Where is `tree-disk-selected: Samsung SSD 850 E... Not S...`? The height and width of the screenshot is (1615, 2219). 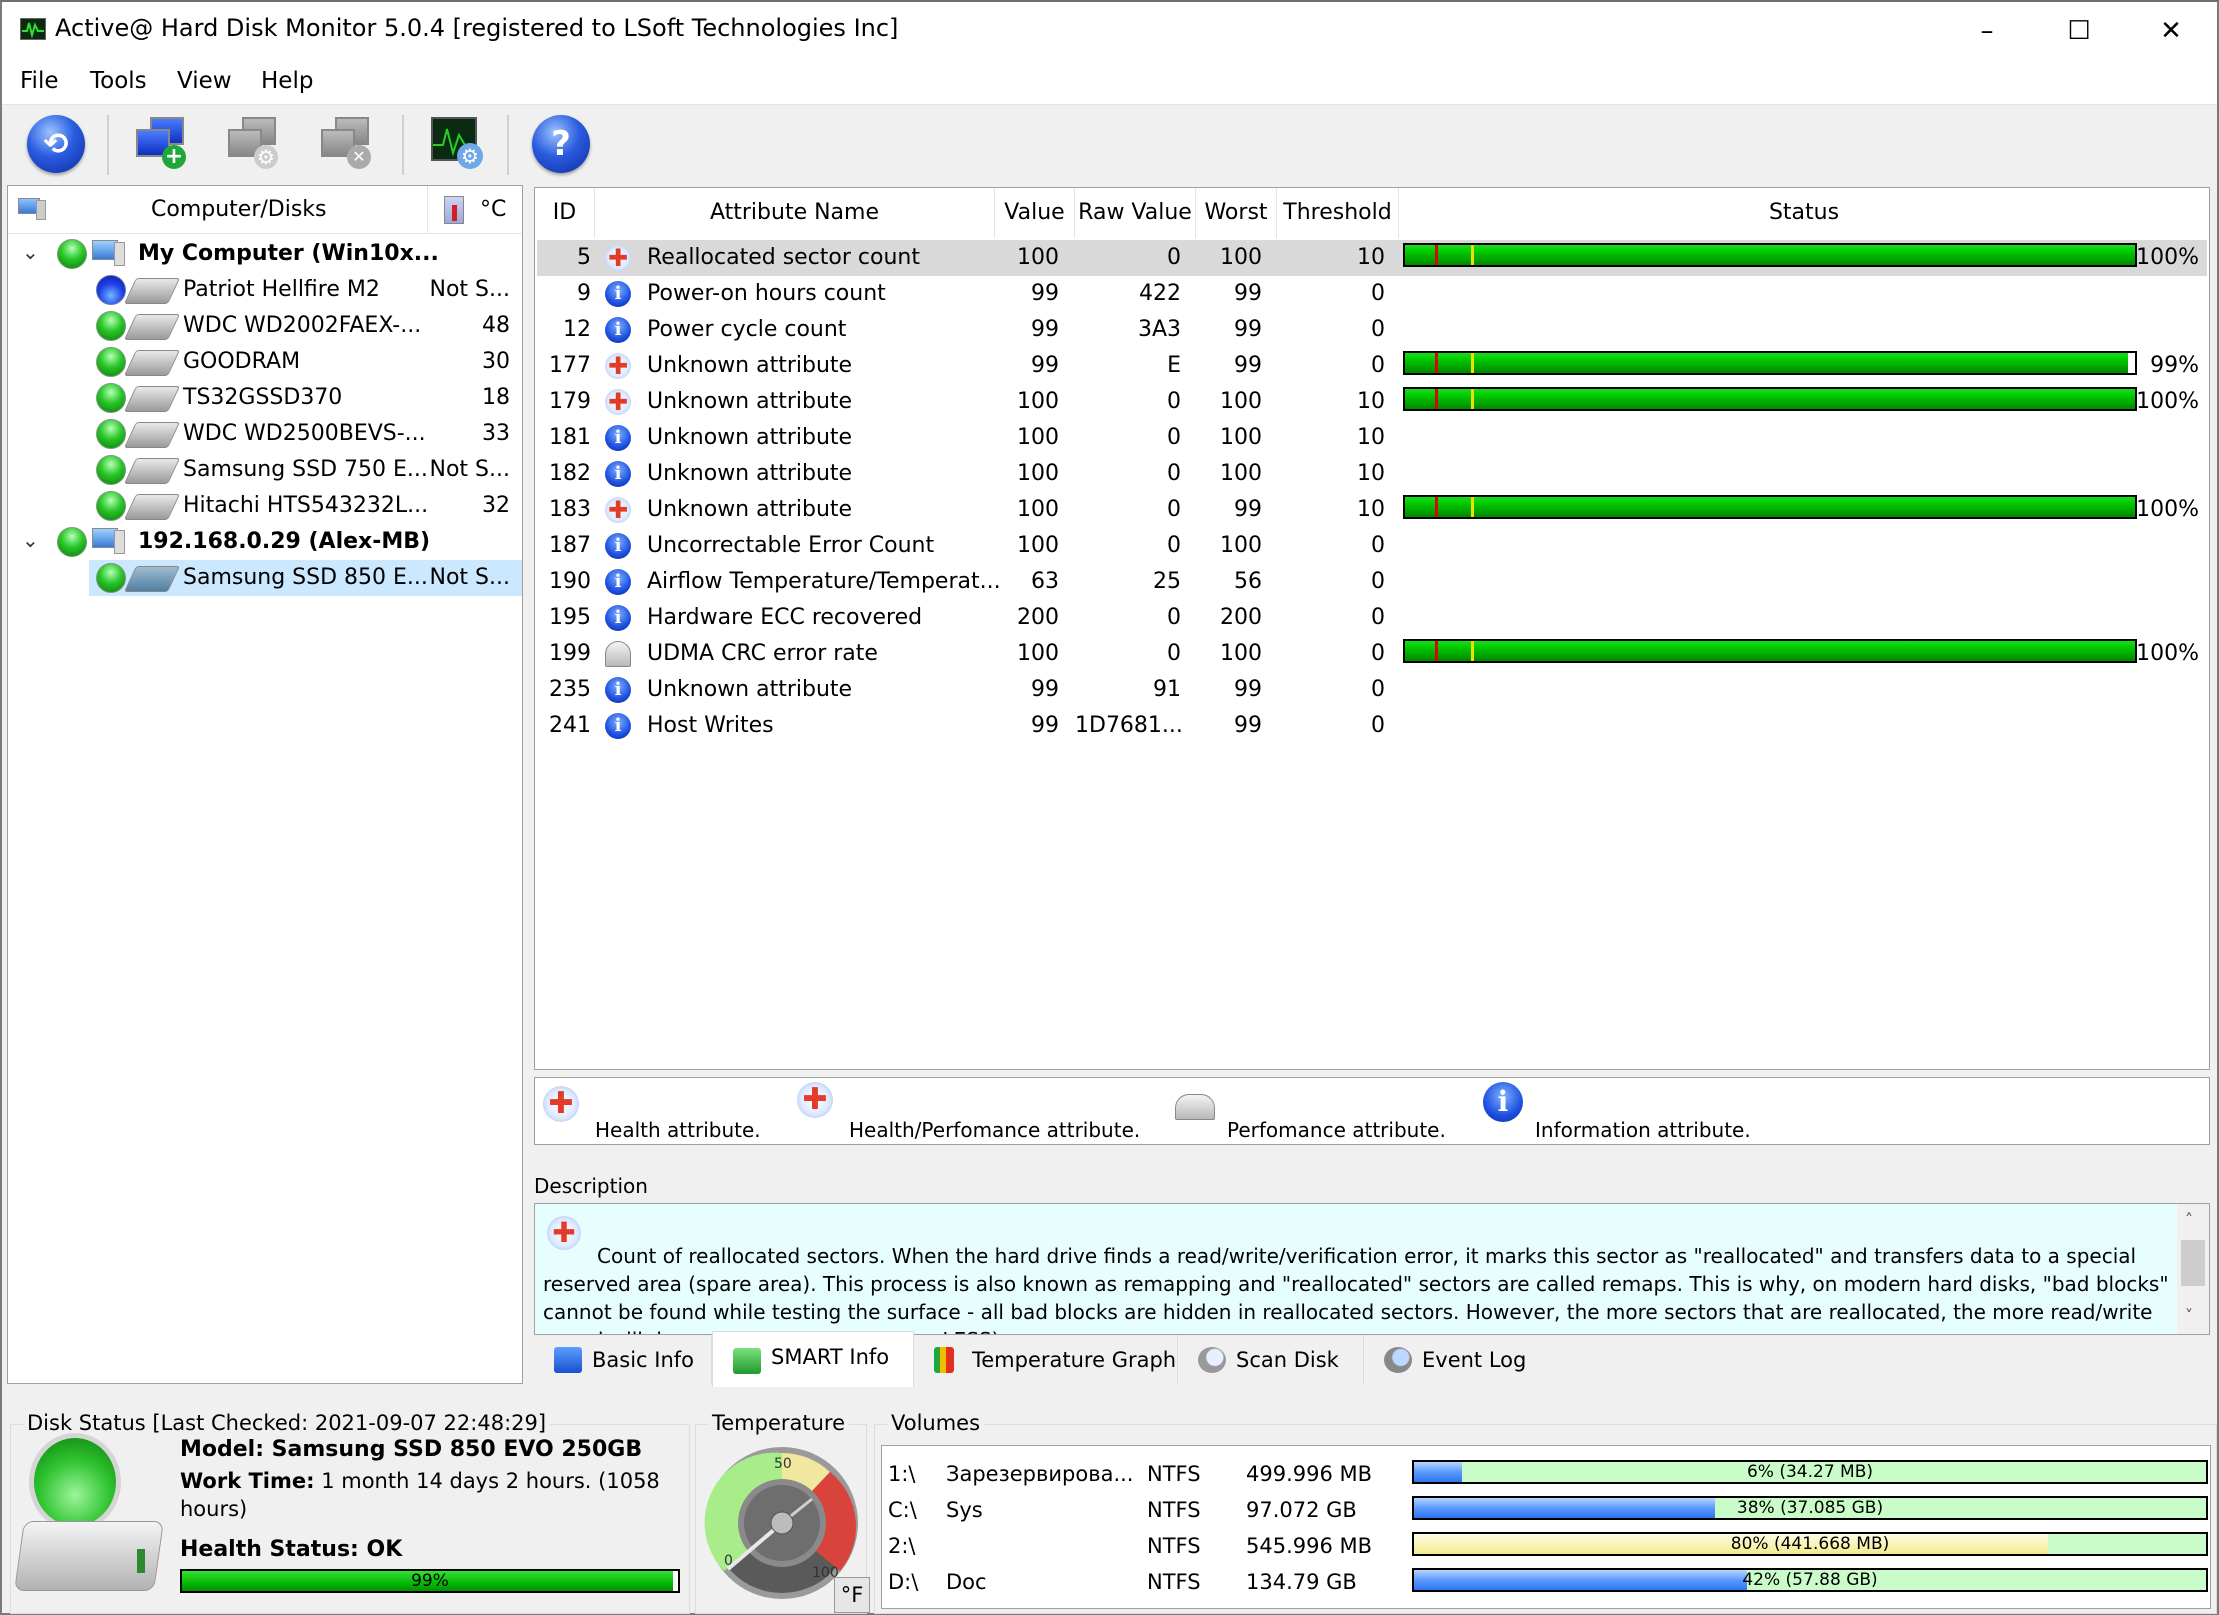 tree-disk-selected: Samsung SSD 850 E... Not S... is located at coordinates (305, 578).